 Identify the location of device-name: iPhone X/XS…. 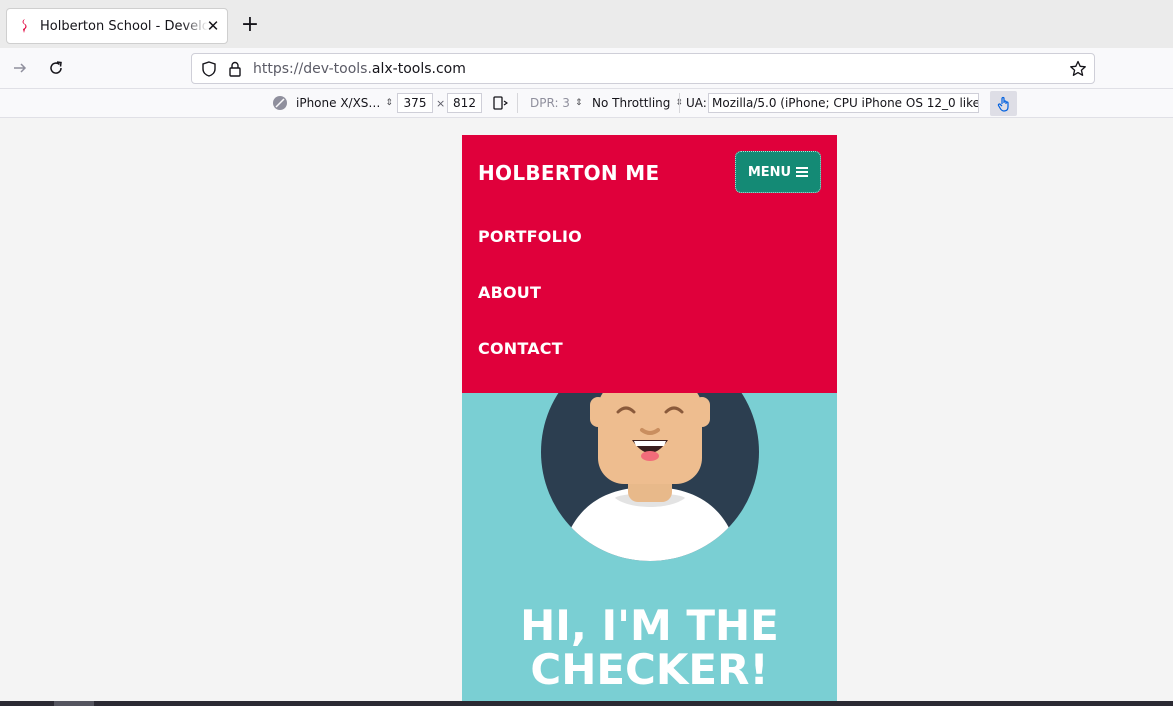
(338, 103).